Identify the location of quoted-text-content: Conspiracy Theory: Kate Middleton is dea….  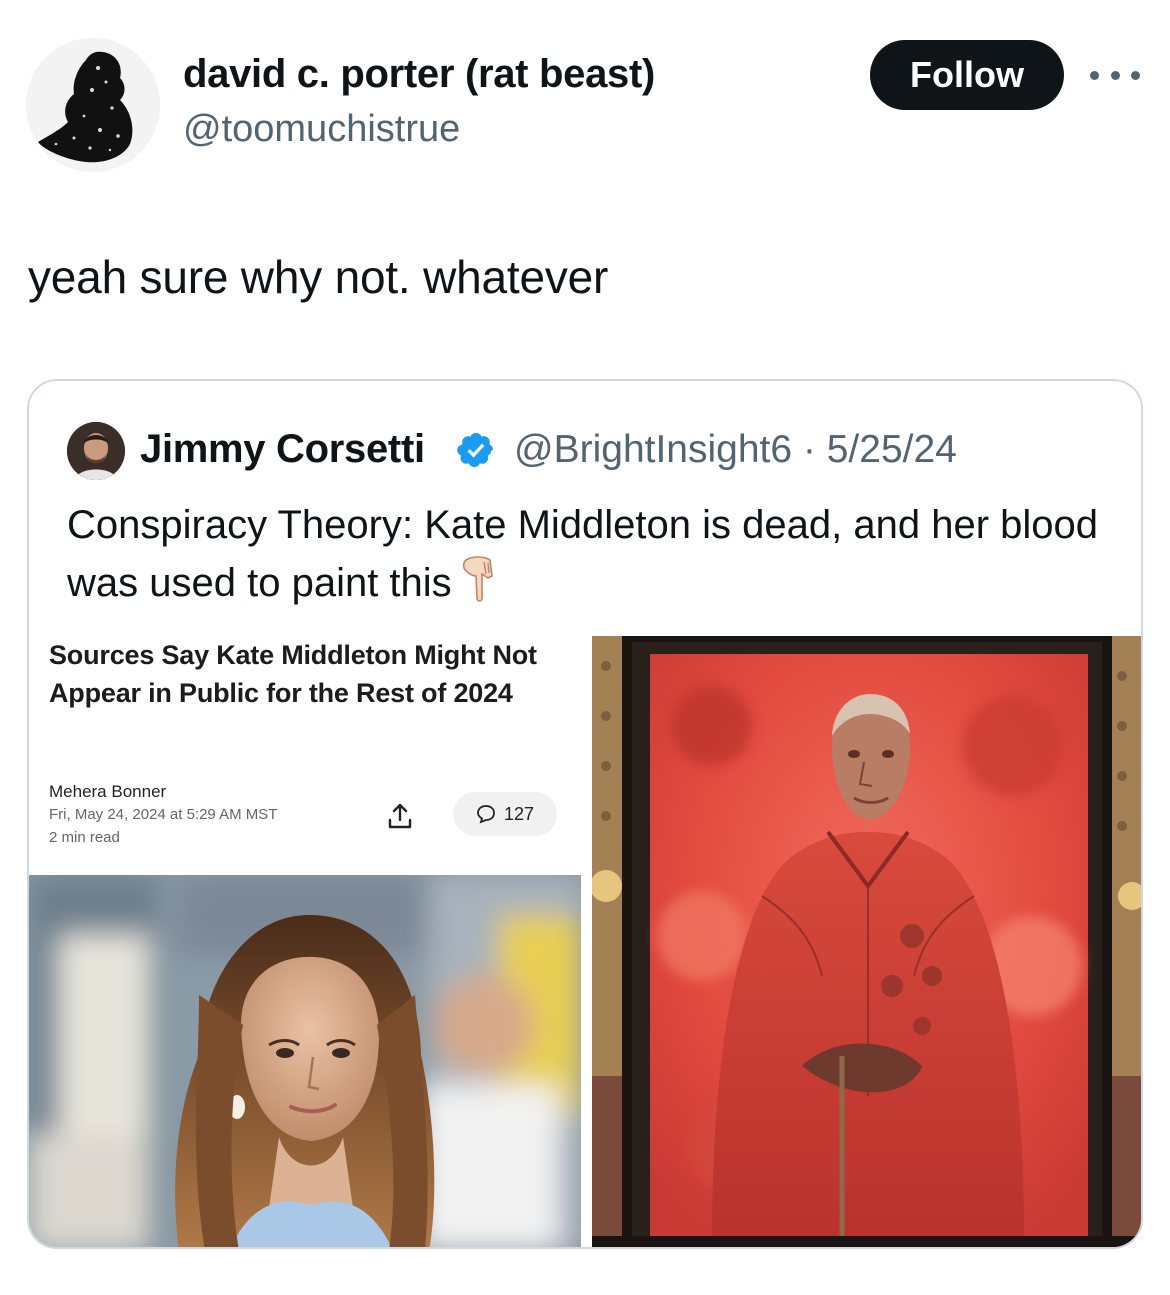
(582, 554).